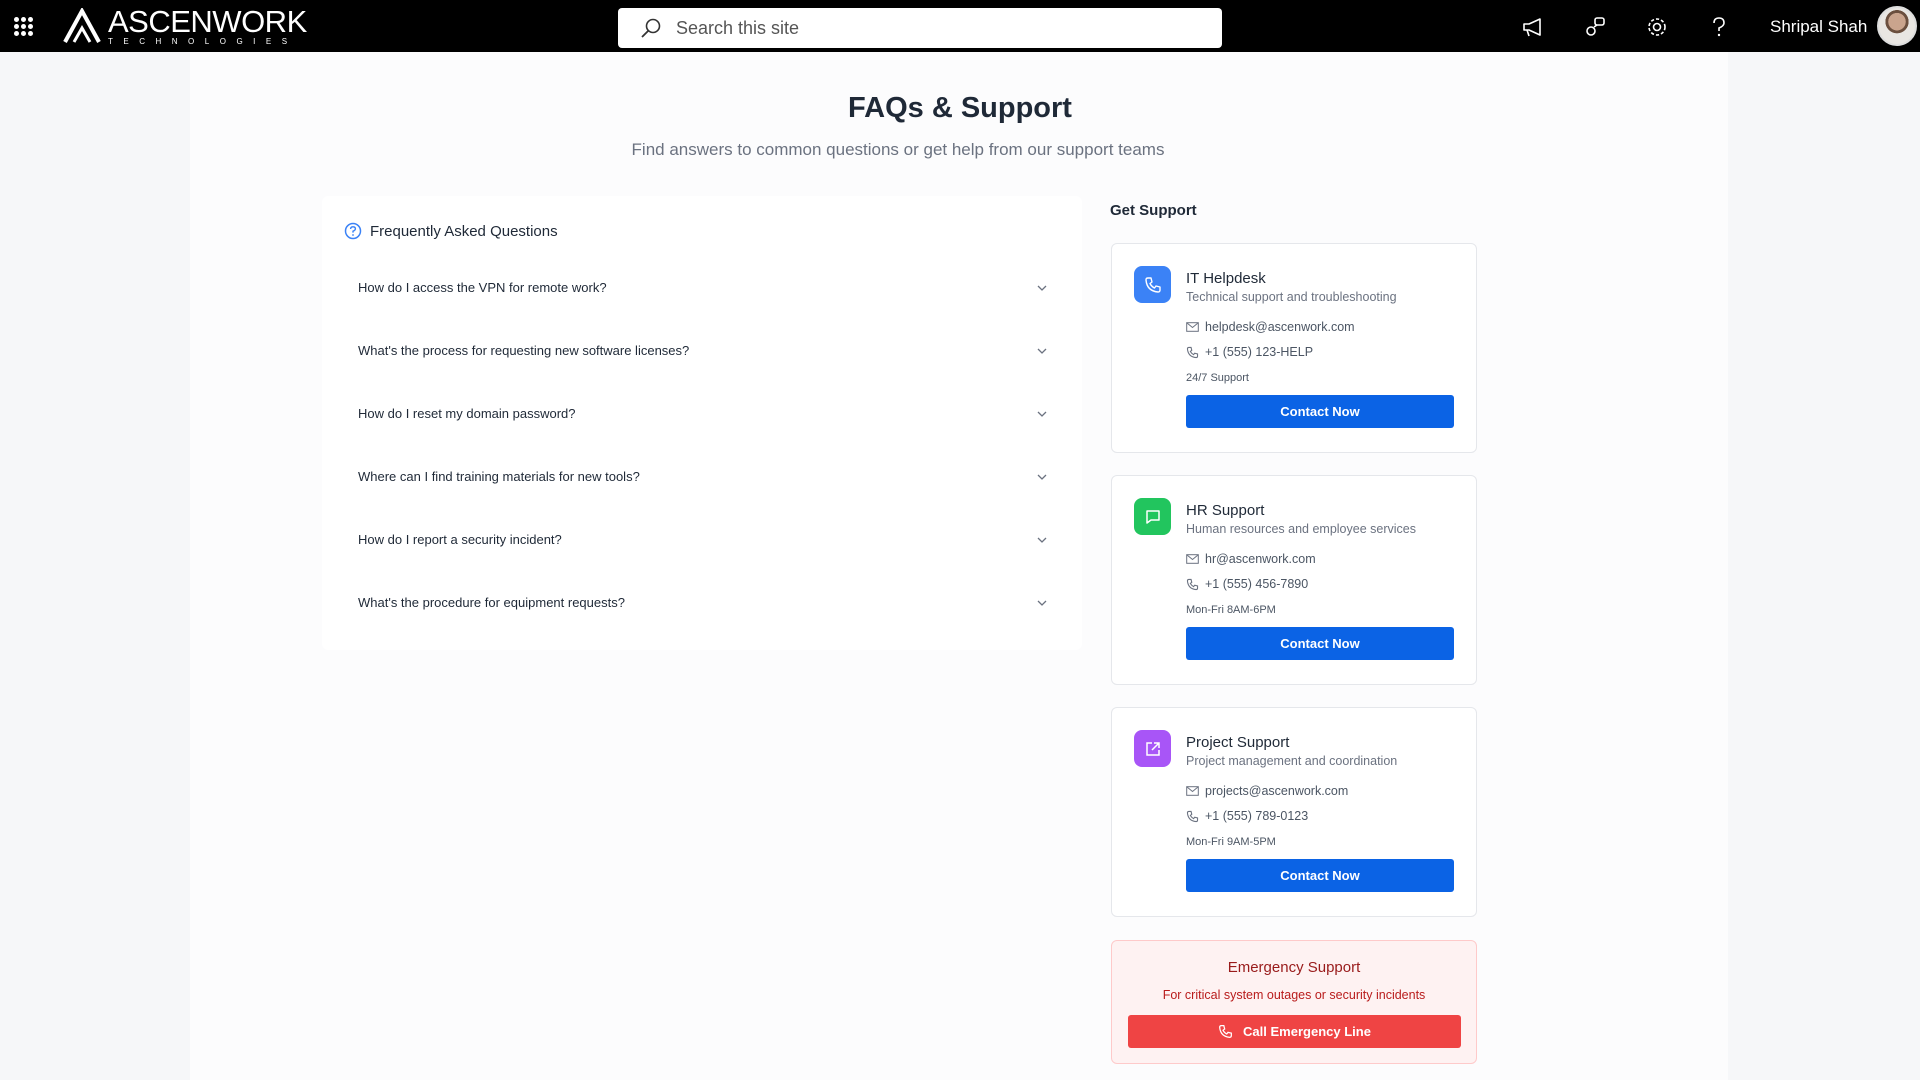 The image size is (1920, 1080). Describe the element at coordinates (1257, 584) in the screenshot. I see `card-phone: +1 (555) 456-7890` at that location.